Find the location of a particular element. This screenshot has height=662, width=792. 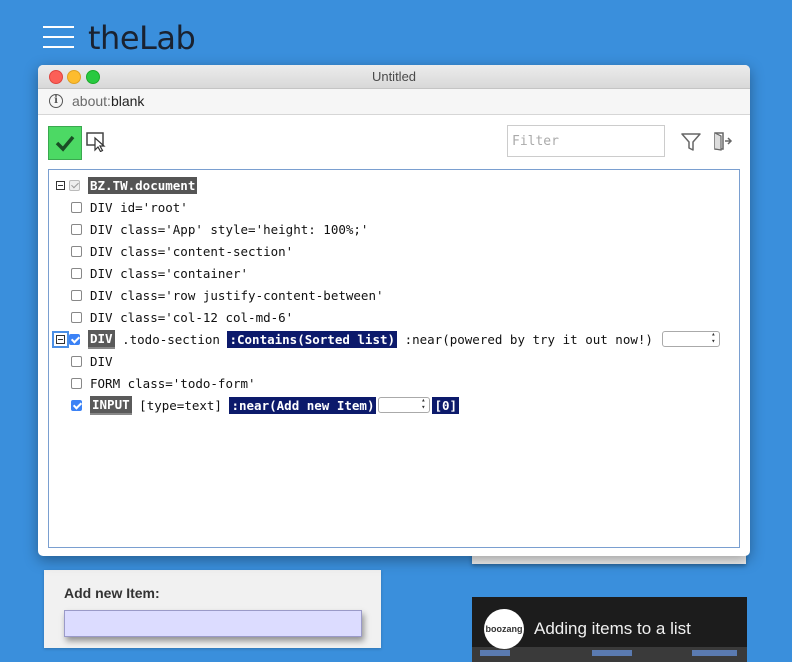

tree-row-label: DIV class='col-12 col-md-6' is located at coordinates (192, 317).